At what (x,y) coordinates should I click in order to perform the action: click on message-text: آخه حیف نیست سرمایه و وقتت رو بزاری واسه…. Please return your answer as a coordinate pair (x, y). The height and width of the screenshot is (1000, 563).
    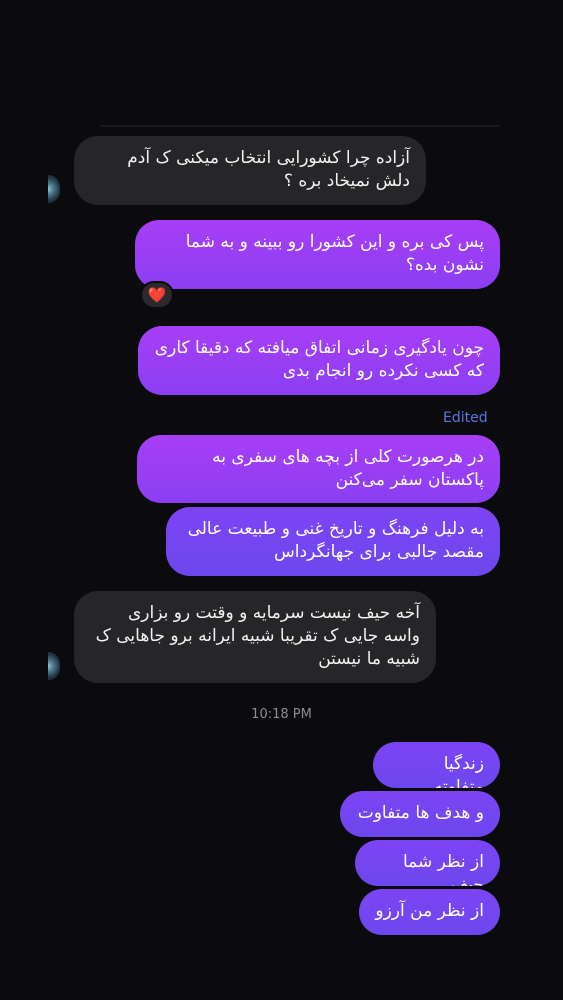
    Looking at the image, I should click on (257, 636).